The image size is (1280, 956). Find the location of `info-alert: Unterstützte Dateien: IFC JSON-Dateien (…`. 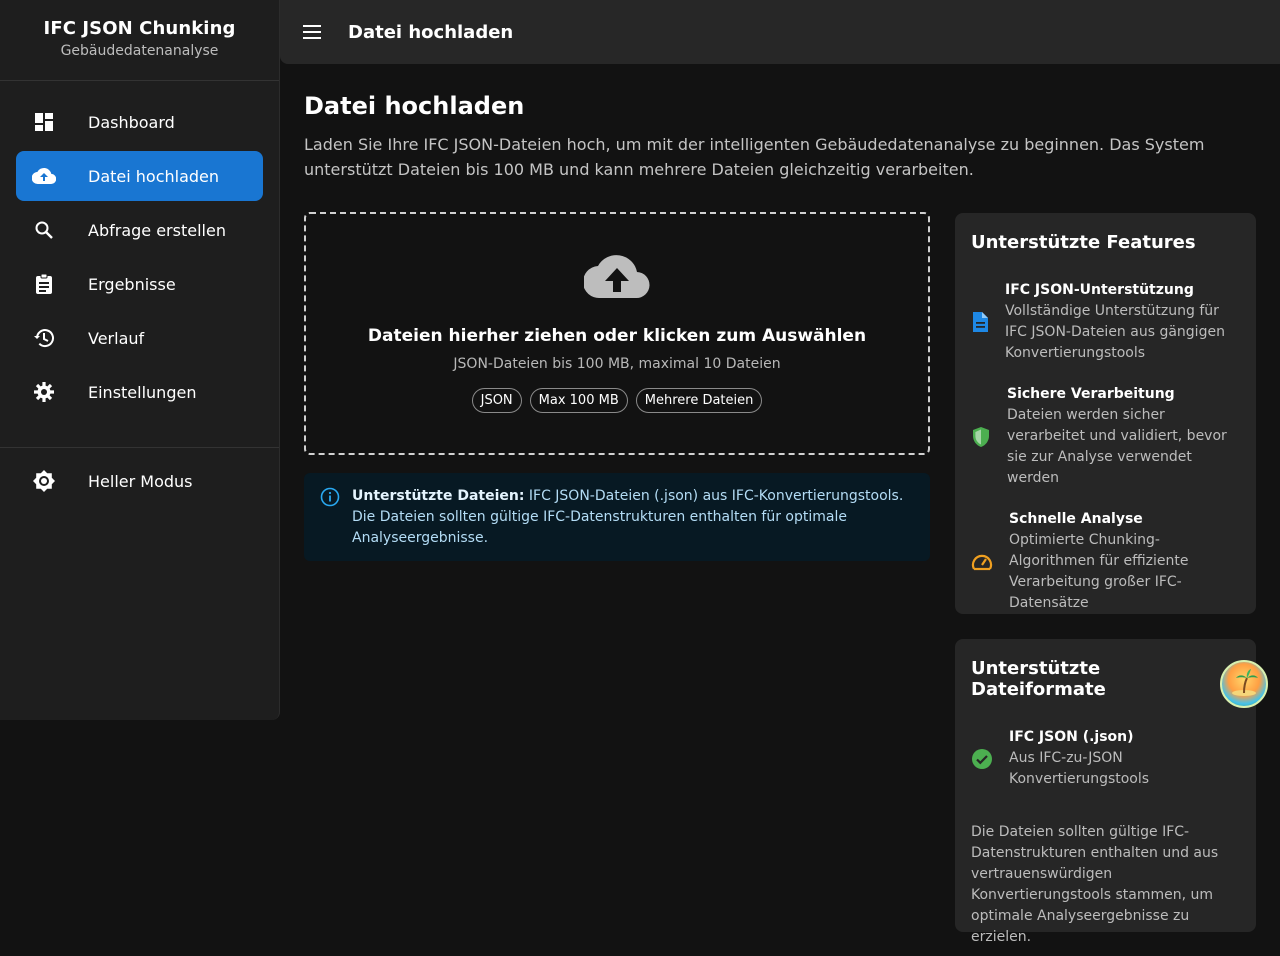

info-alert: Unterstützte Dateien: IFC JSON-Dateien (… is located at coordinates (617, 517).